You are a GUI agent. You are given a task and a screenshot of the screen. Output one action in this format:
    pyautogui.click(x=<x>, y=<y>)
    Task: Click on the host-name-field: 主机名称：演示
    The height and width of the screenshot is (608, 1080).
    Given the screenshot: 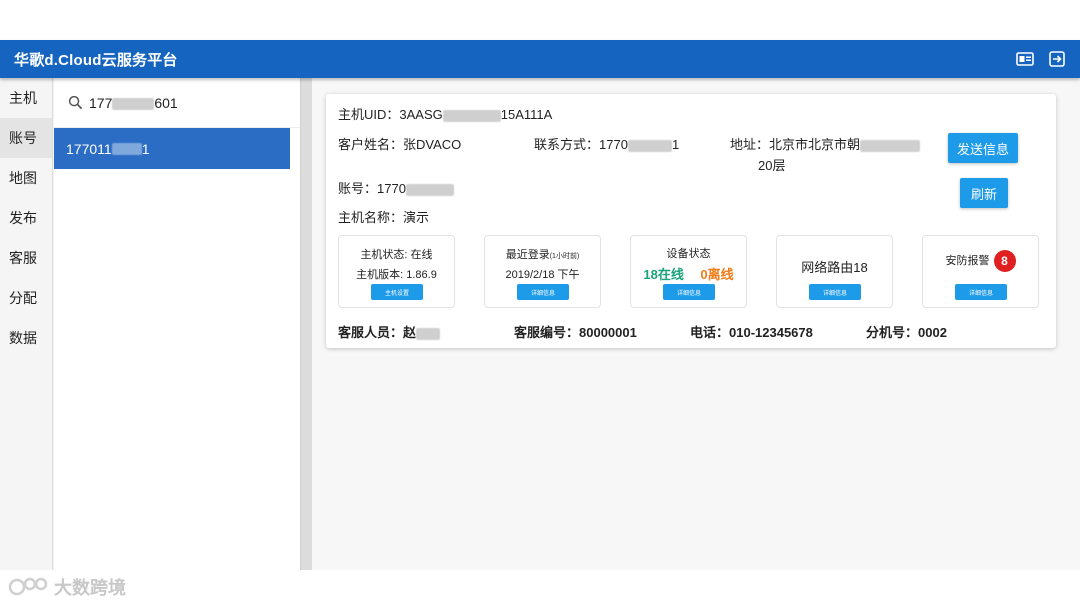 What is the action you would take?
    pyautogui.click(x=383, y=216)
    